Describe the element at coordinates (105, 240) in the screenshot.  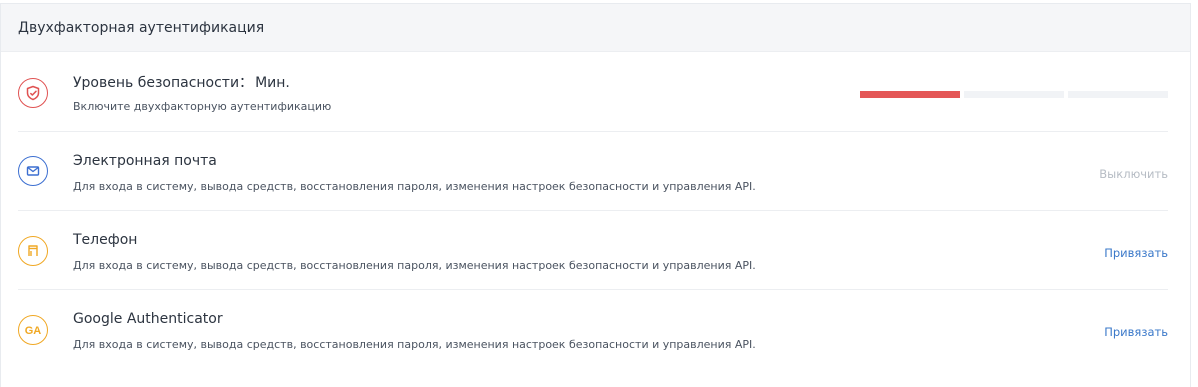
I see `phone-title: Телефон` at that location.